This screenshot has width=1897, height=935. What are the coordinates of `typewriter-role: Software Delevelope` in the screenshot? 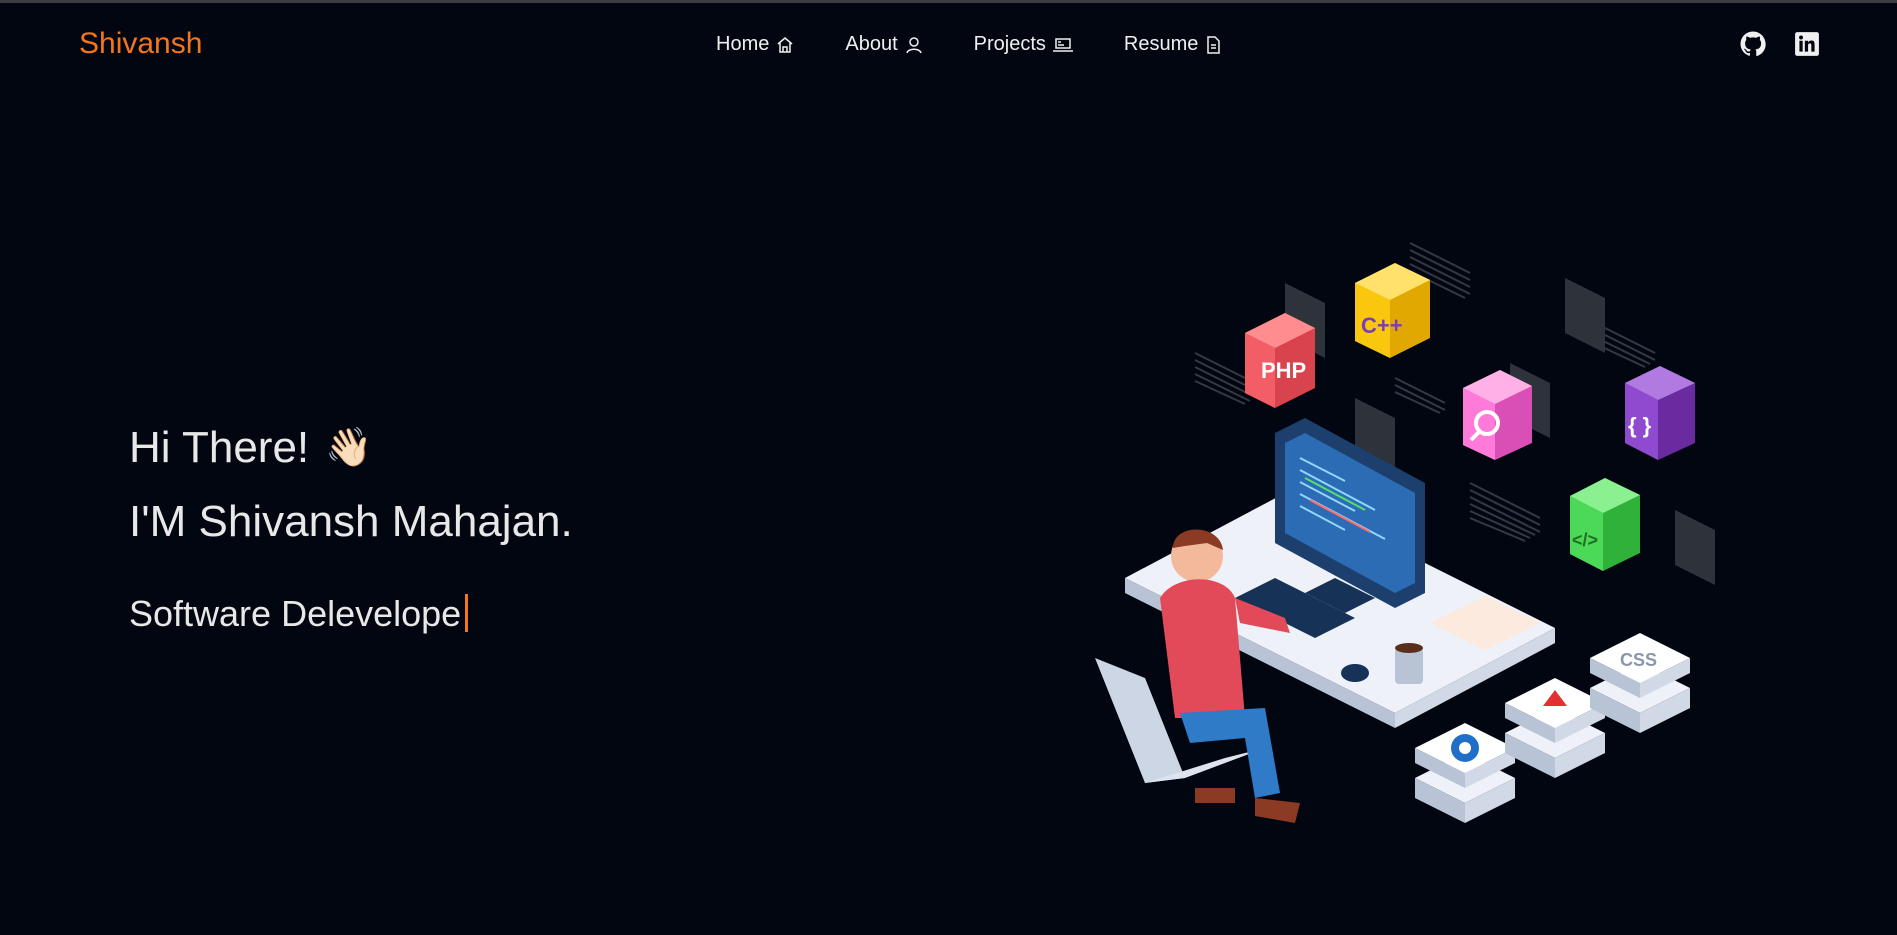 It's located at (351, 614).